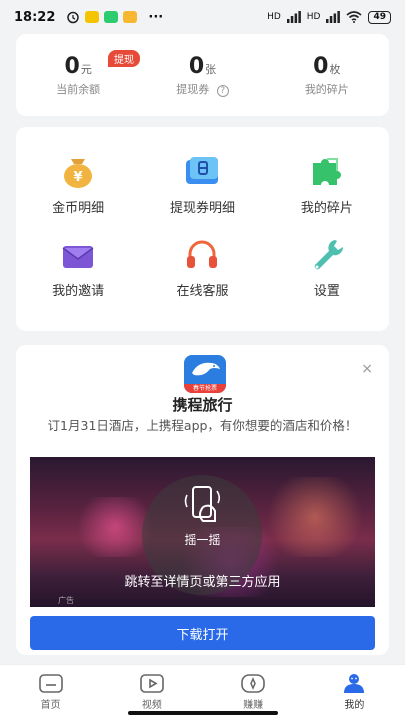  I want to click on profile-icon, so click(354, 683).